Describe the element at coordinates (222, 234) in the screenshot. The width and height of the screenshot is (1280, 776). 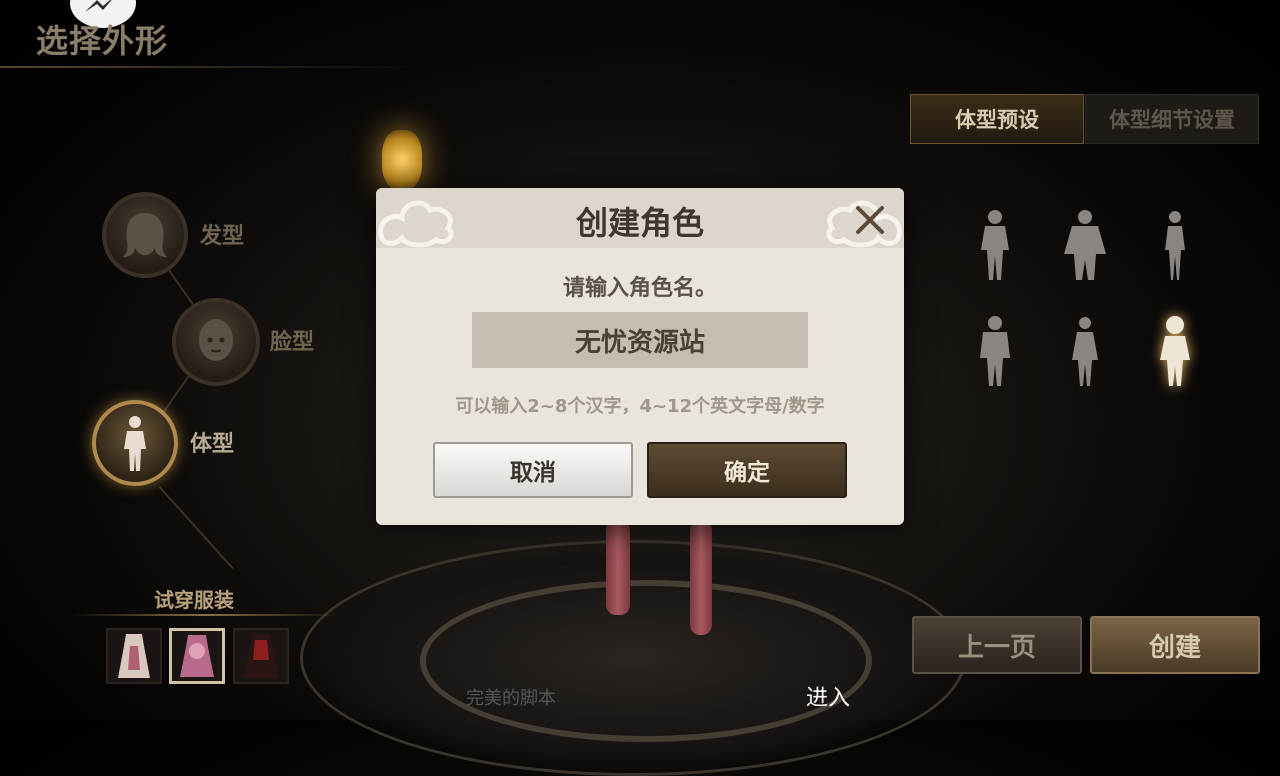
I see `category-hair-label: 发型` at that location.